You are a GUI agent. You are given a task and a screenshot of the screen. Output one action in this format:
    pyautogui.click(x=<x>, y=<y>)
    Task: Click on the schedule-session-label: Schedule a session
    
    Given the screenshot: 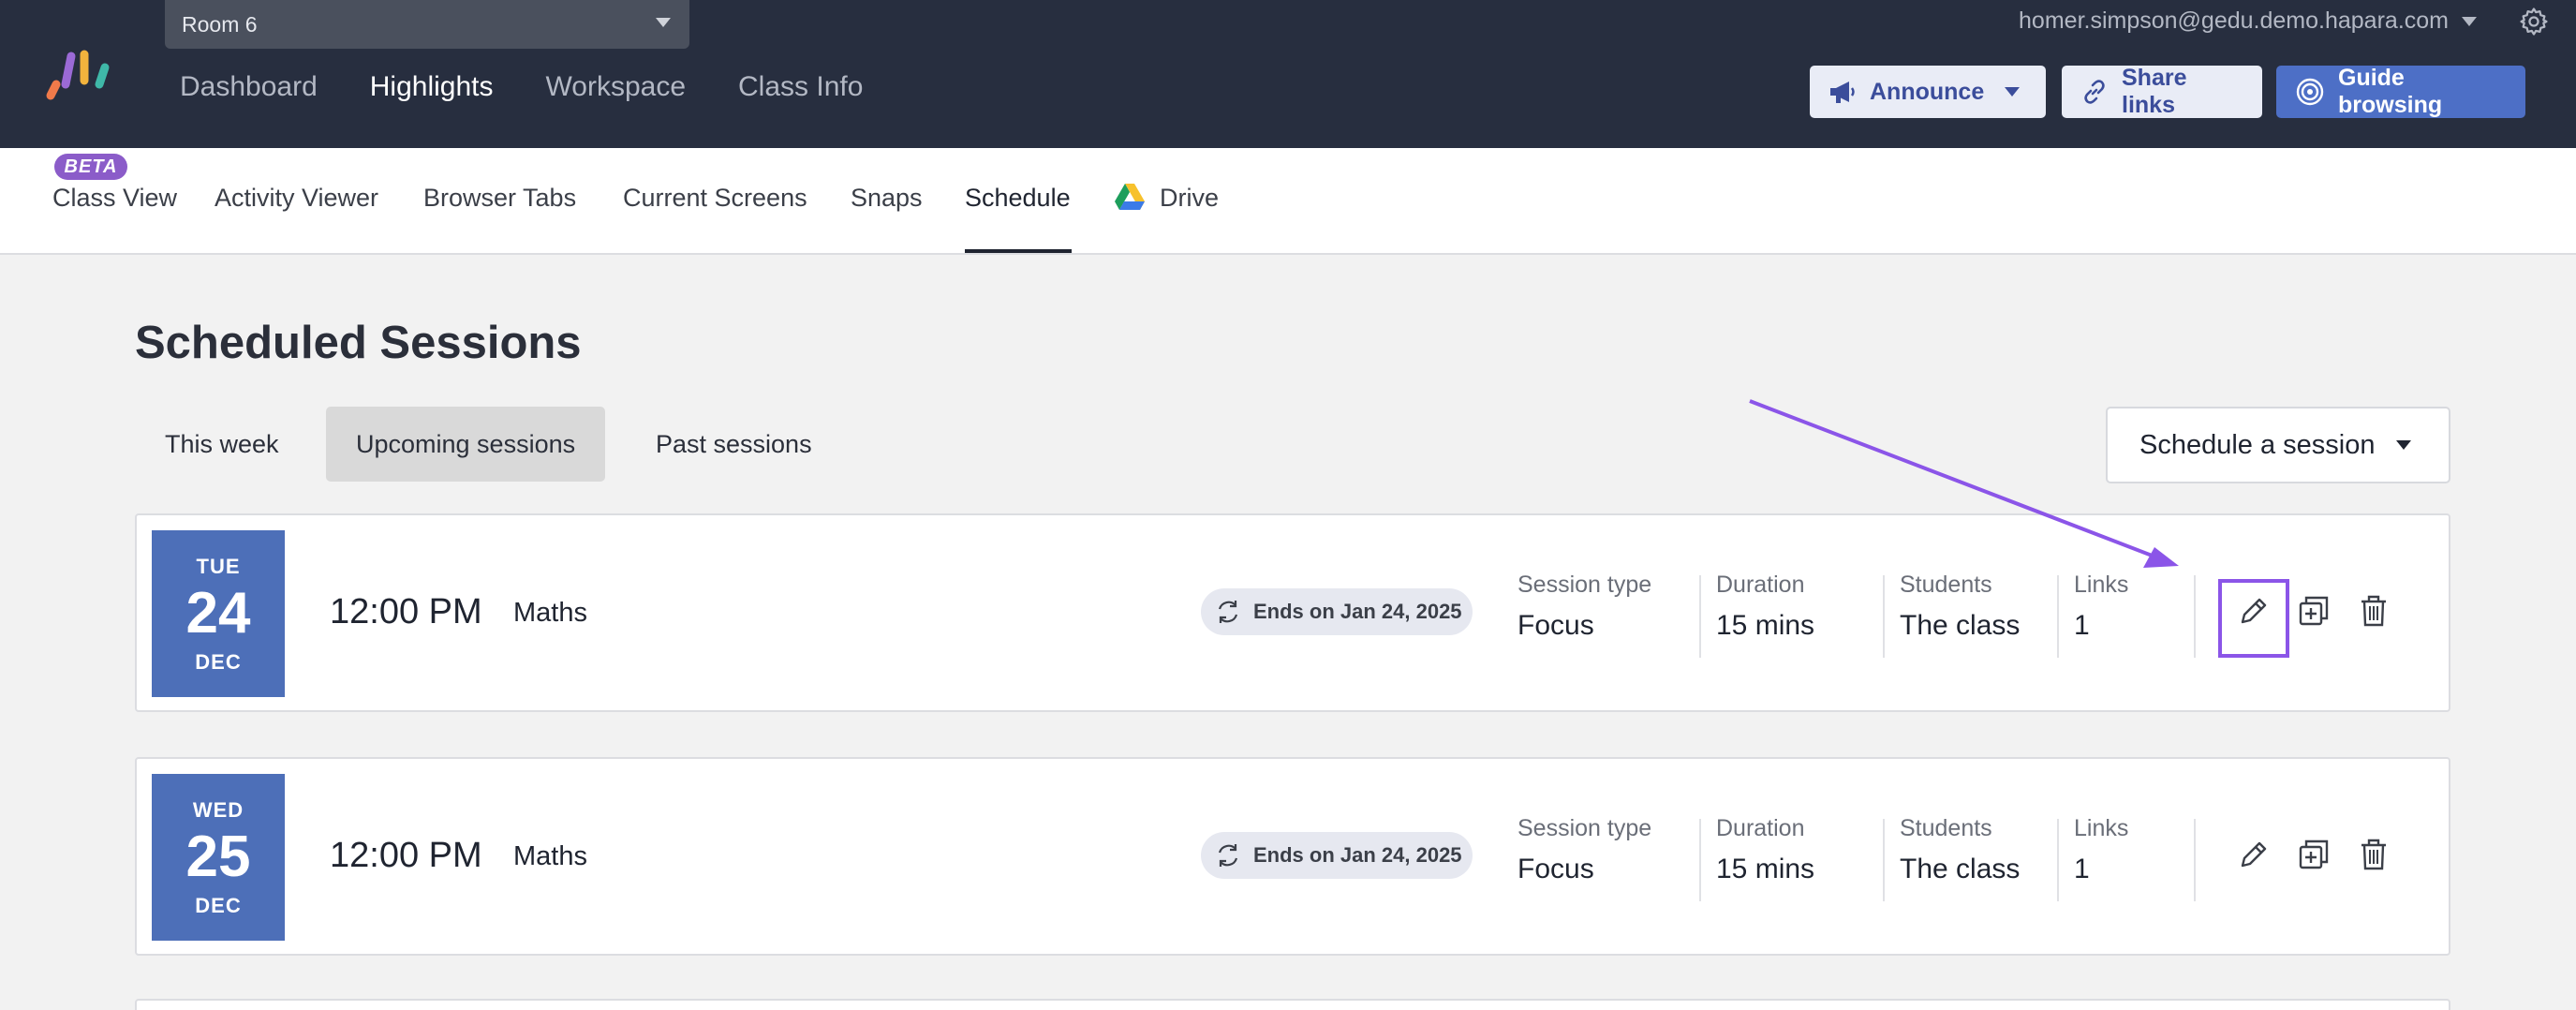 What is the action you would take?
    pyautogui.click(x=2258, y=444)
    